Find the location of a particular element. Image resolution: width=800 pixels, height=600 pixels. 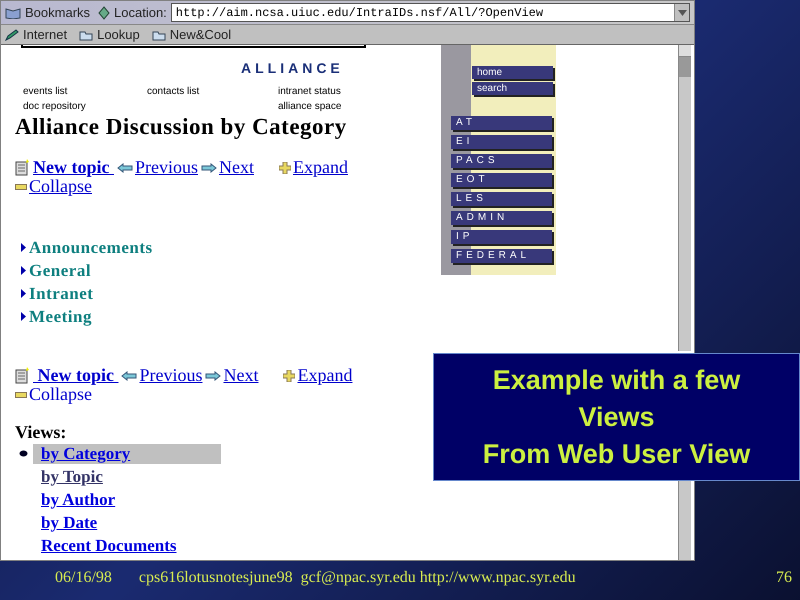

category-link: Announcements is located at coordinates (91, 247).